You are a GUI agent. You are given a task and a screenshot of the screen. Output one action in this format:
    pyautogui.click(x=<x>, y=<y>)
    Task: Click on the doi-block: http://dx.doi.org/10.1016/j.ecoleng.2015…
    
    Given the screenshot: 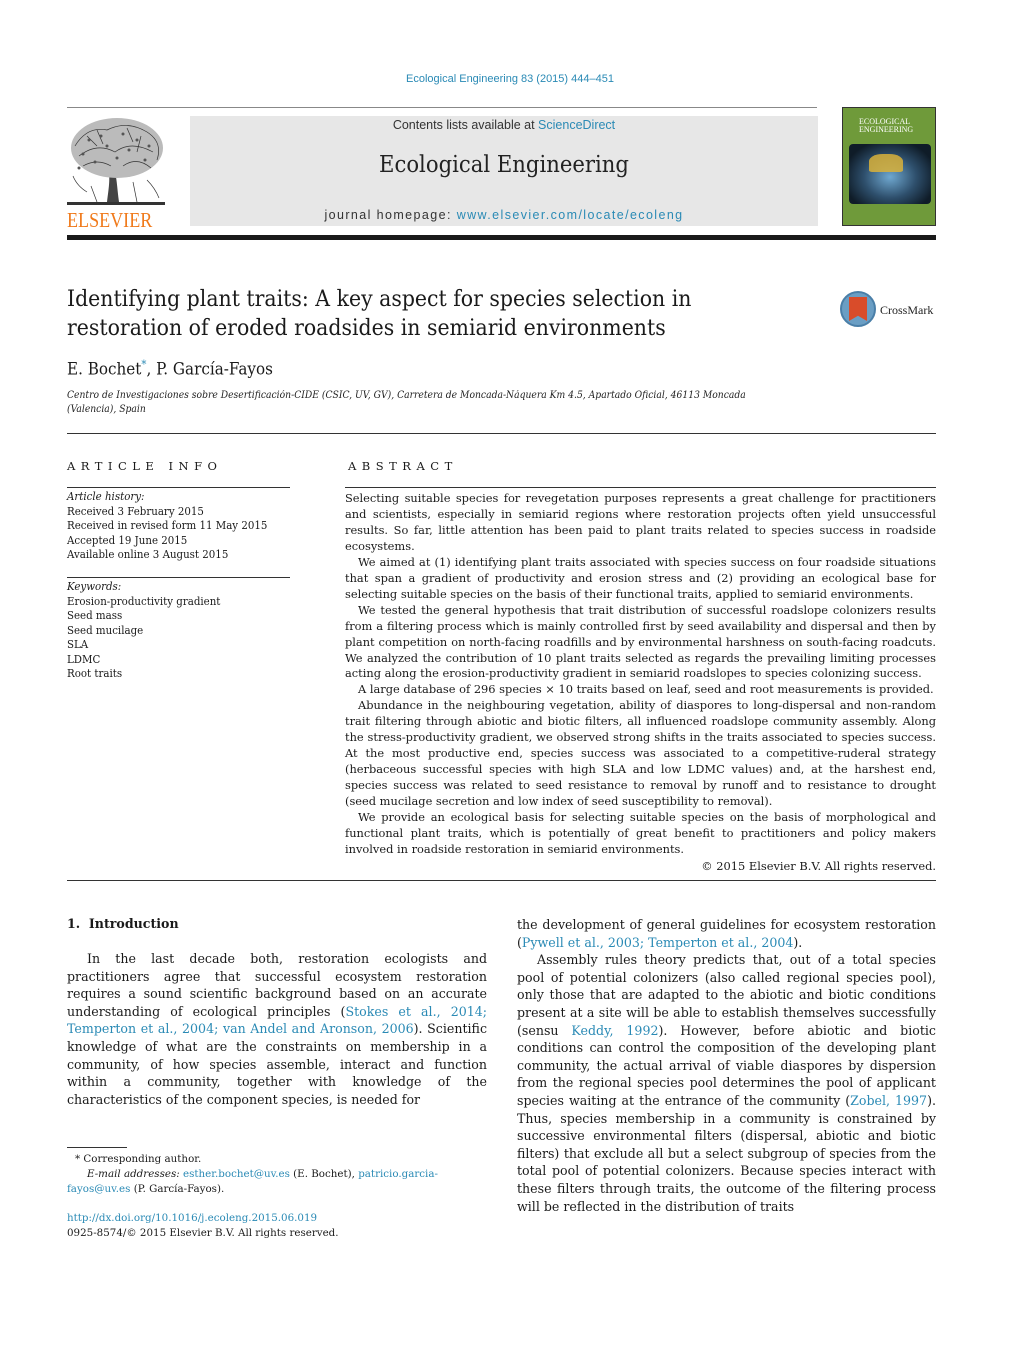 What is the action you would take?
    pyautogui.click(x=277, y=1226)
    